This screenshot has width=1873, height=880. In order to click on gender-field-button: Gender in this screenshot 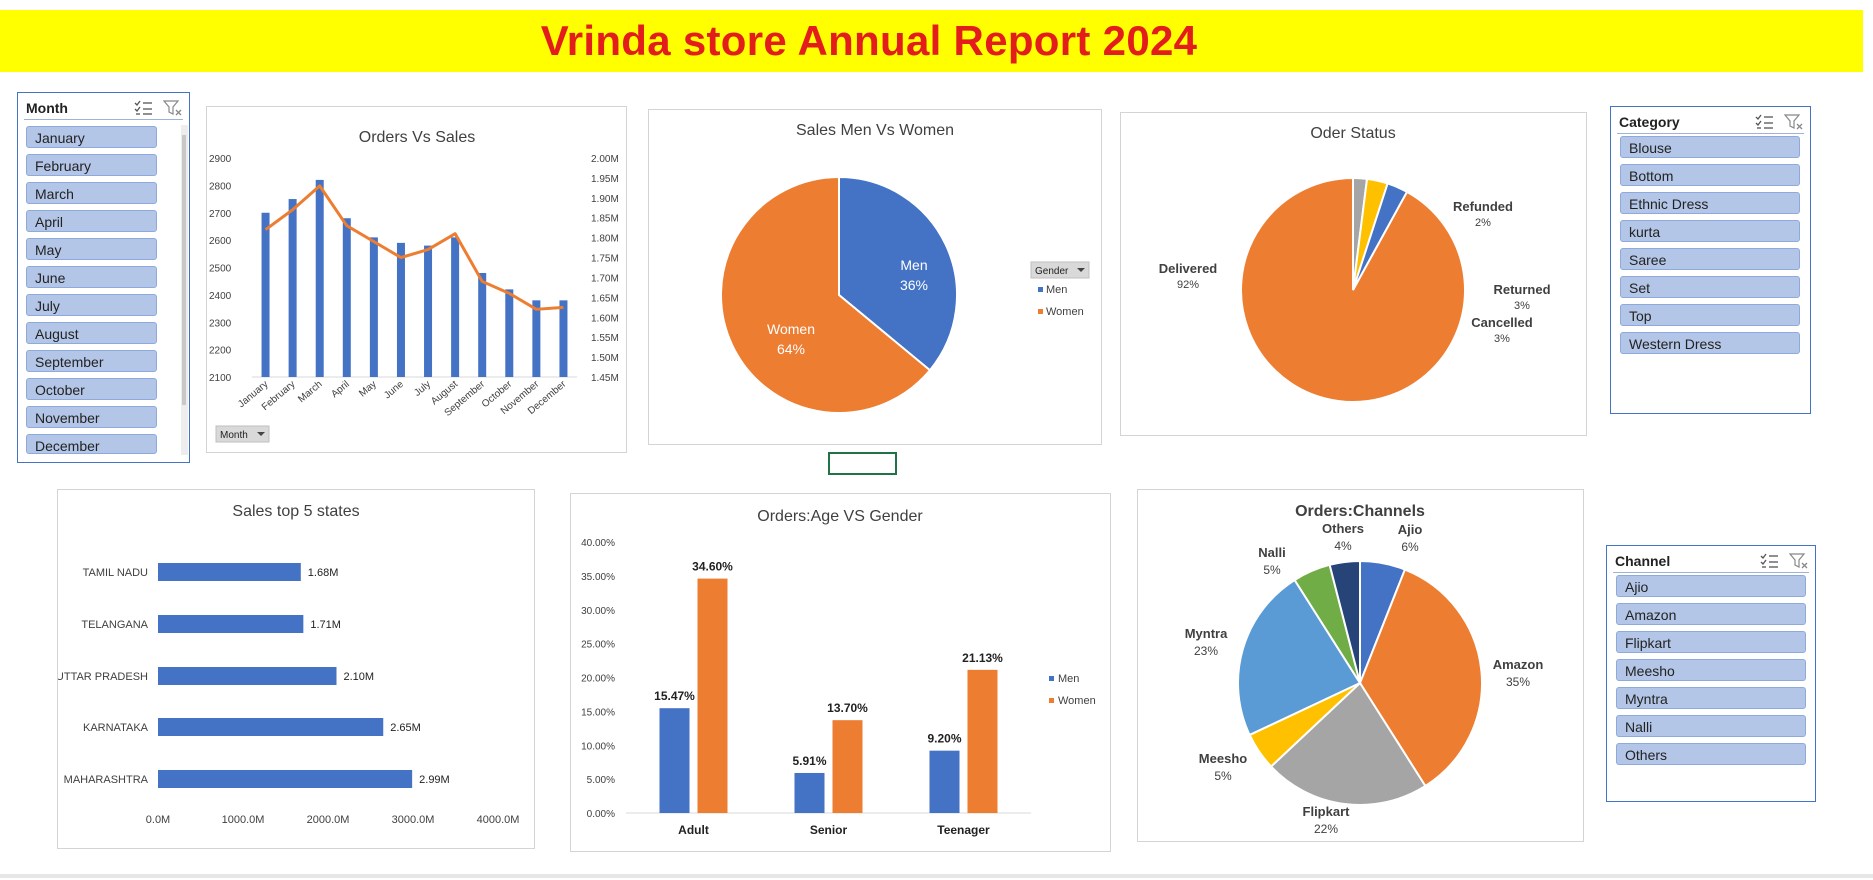, I will do `click(1060, 270)`.